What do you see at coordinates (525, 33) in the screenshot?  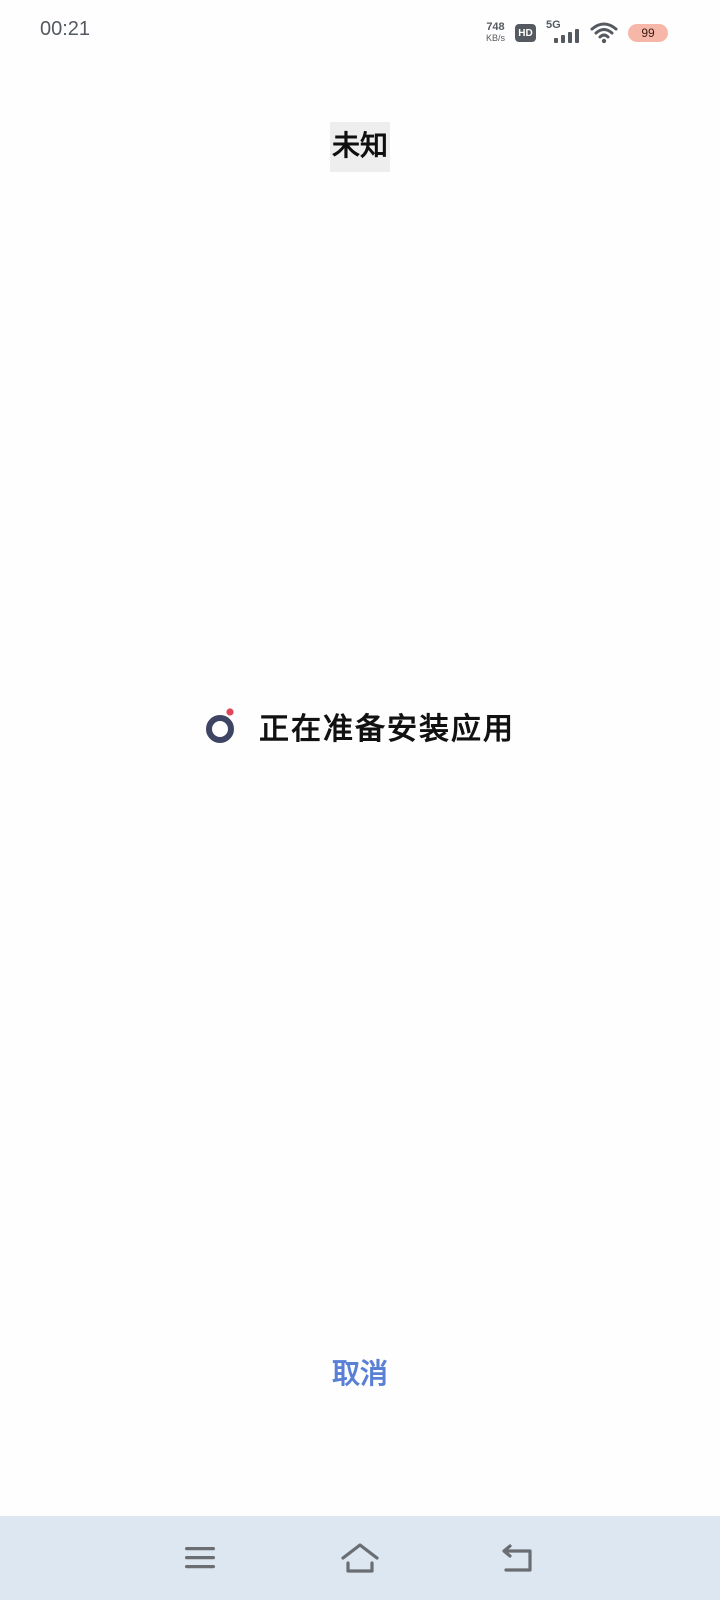 I see `hd-icon: HD` at bounding box center [525, 33].